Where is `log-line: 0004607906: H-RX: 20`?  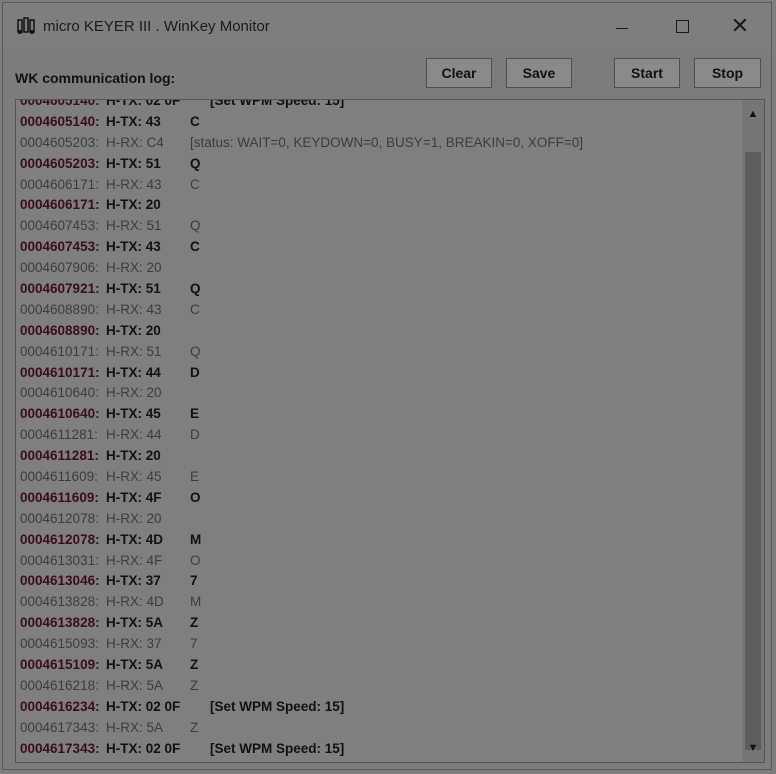
log-line: 0004607906: H-RX: 20 is located at coordinates (379, 268).